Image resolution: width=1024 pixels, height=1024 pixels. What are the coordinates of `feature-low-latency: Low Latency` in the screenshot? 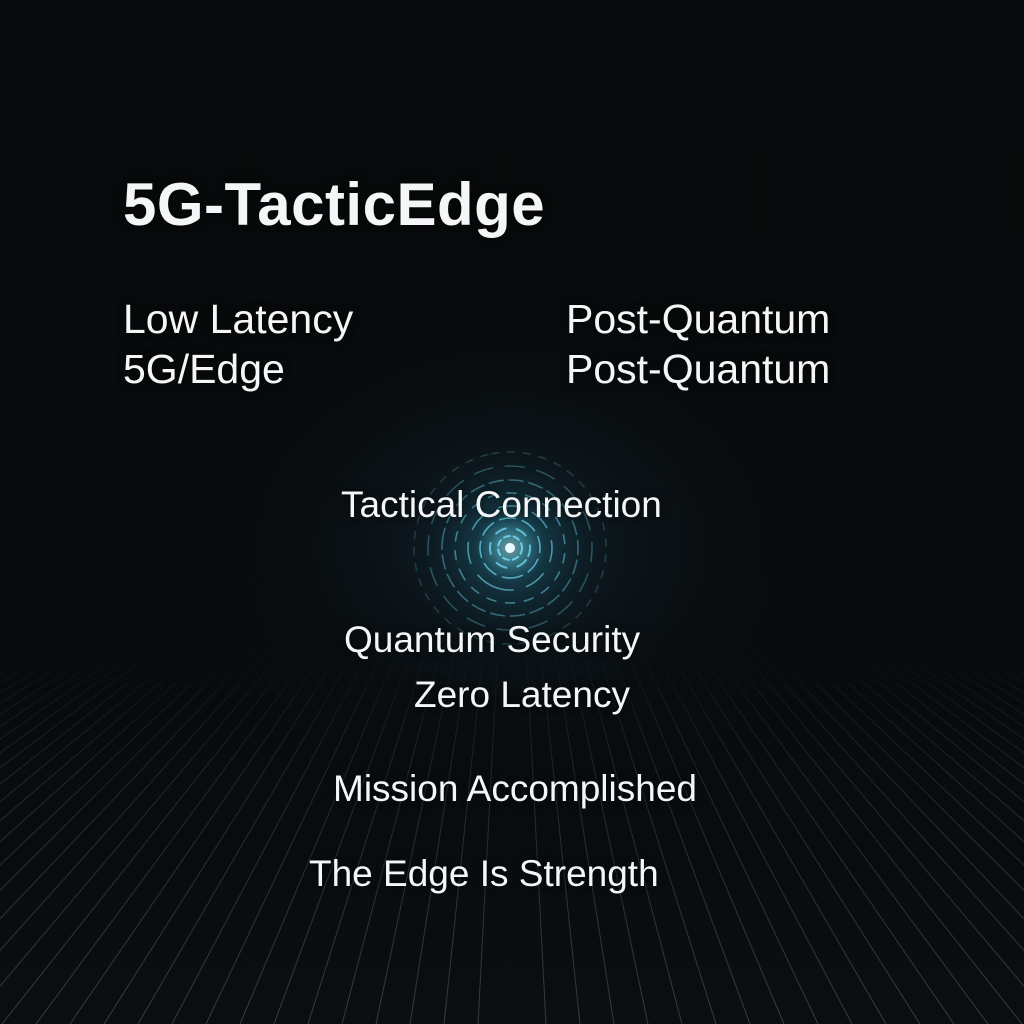 It's located at (238, 319).